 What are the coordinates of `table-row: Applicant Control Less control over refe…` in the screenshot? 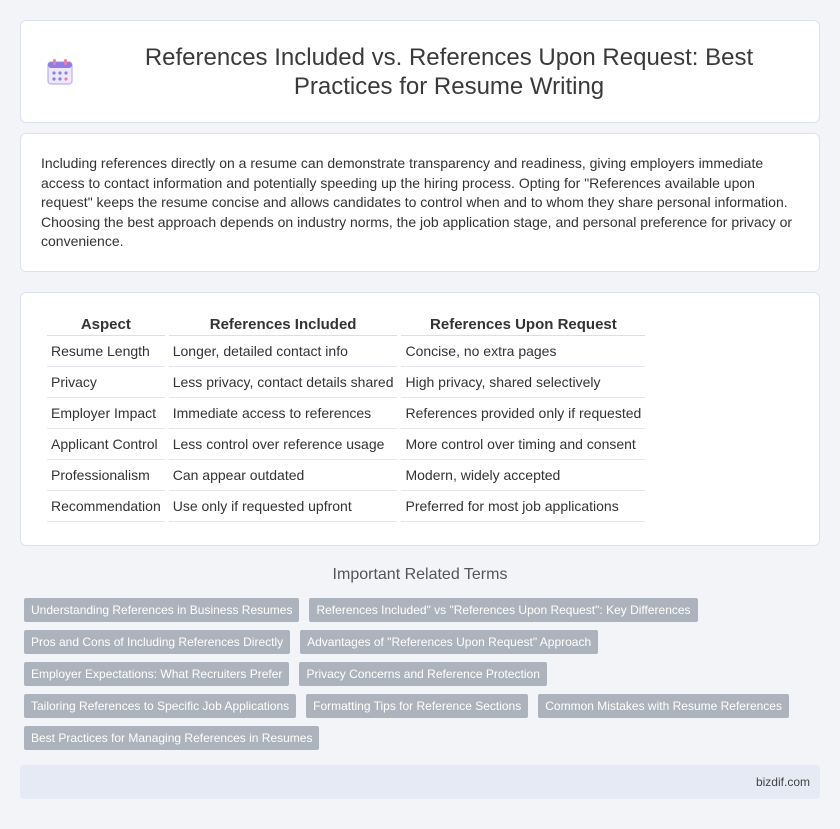 It's located at (346, 444).